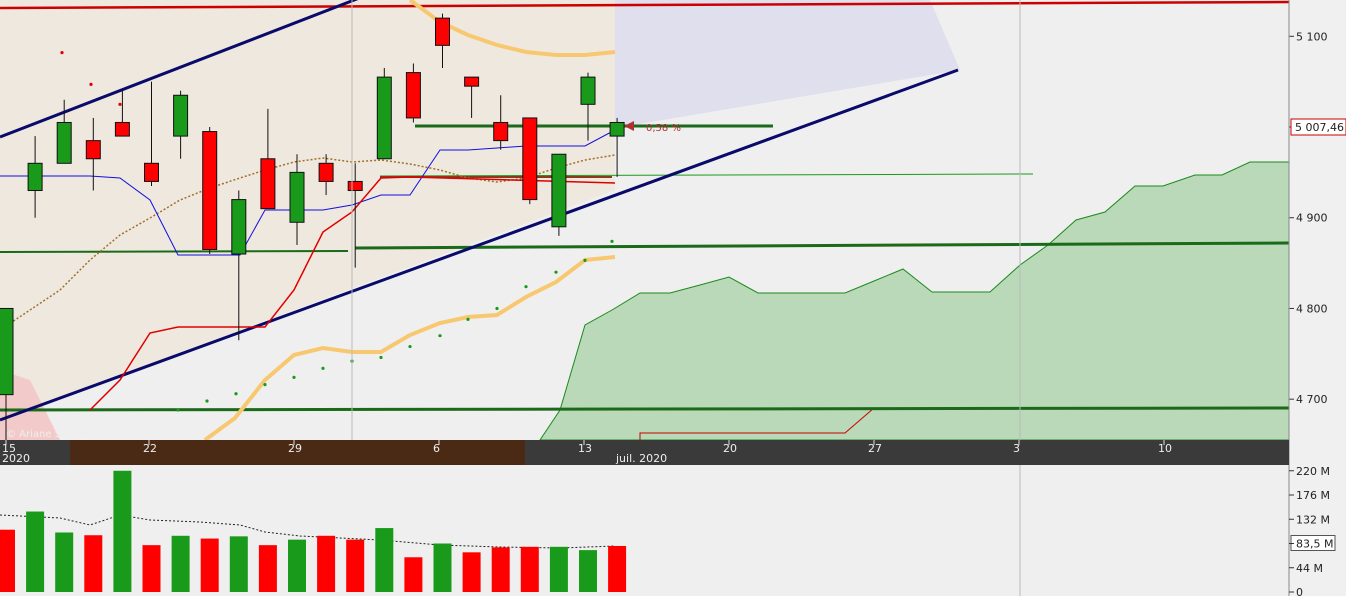 This screenshot has height=596, width=1346. I want to click on time-tick-label: 20, so click(730, 448).